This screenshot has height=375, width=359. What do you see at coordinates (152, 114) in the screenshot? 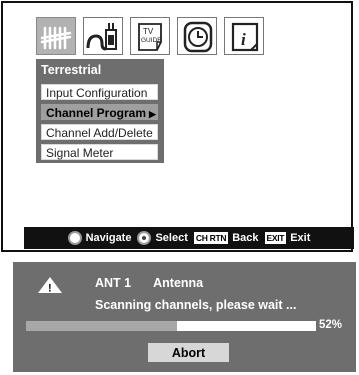
I see `submenu-arrow-icon: ▶` at bounding box center [152, 114].